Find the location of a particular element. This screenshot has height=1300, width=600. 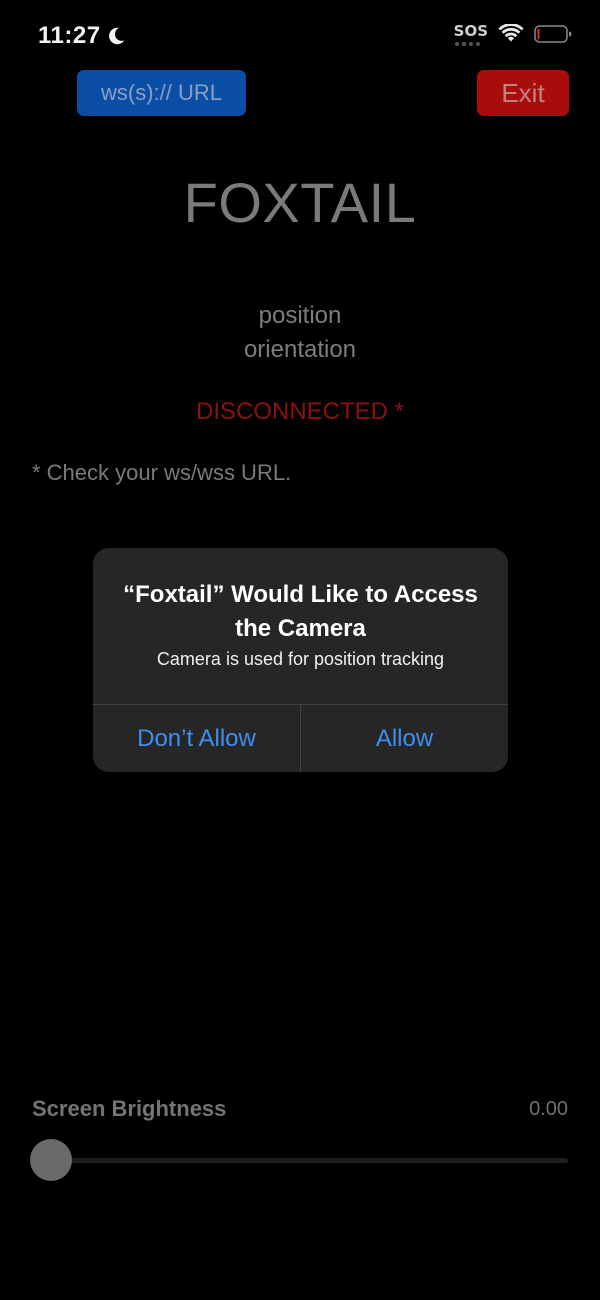

status-time: 11:27 is located at coordinates (82, 36).